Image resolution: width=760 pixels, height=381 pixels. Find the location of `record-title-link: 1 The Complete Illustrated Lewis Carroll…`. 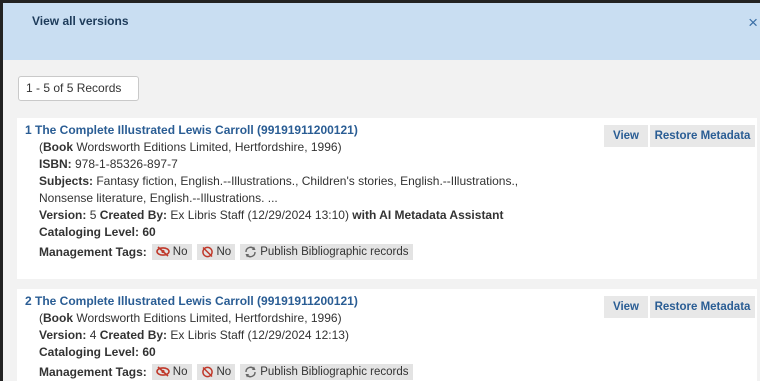

record-title-link: 1 The Complete Illustrated Lewis Carroll… is located at coordinates (191, 130).